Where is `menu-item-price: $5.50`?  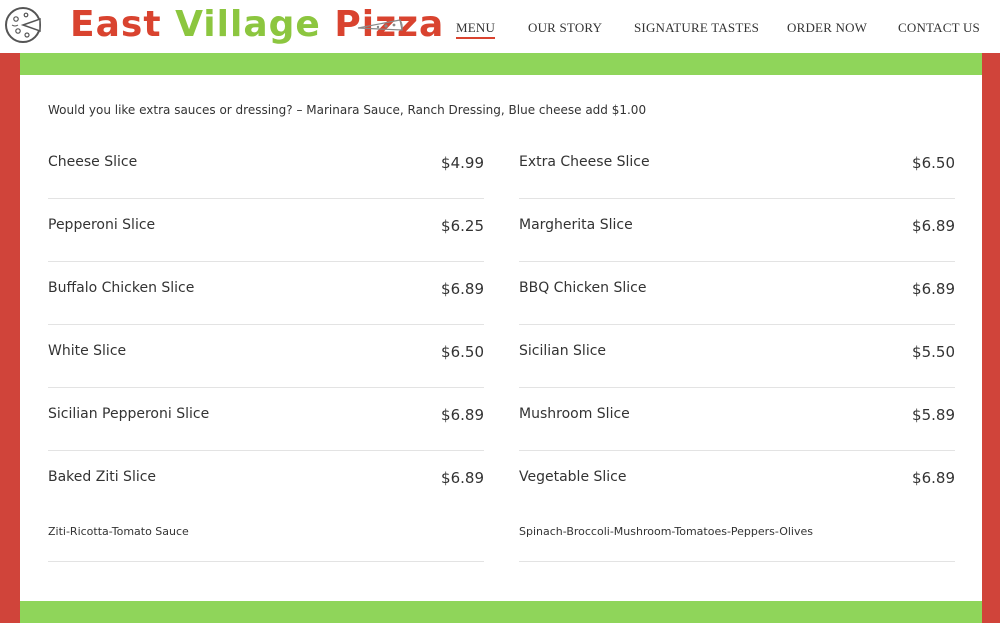 menu-item-price: $5.50 is located at coordinates (933, 352).